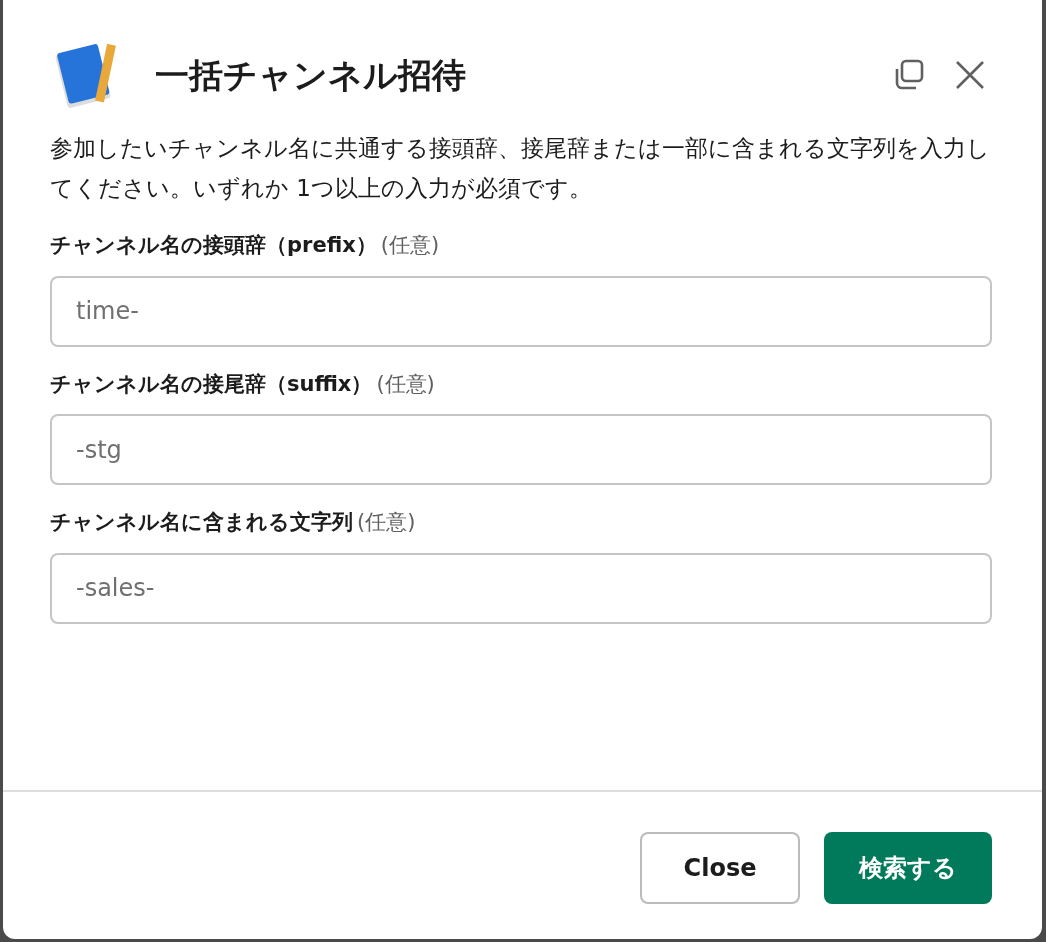 The image size is (1046, 942). Describe the element at coordinates (311, 75) in the screenshot. I see `modal-title: 一括チャンネル招待` at that location.